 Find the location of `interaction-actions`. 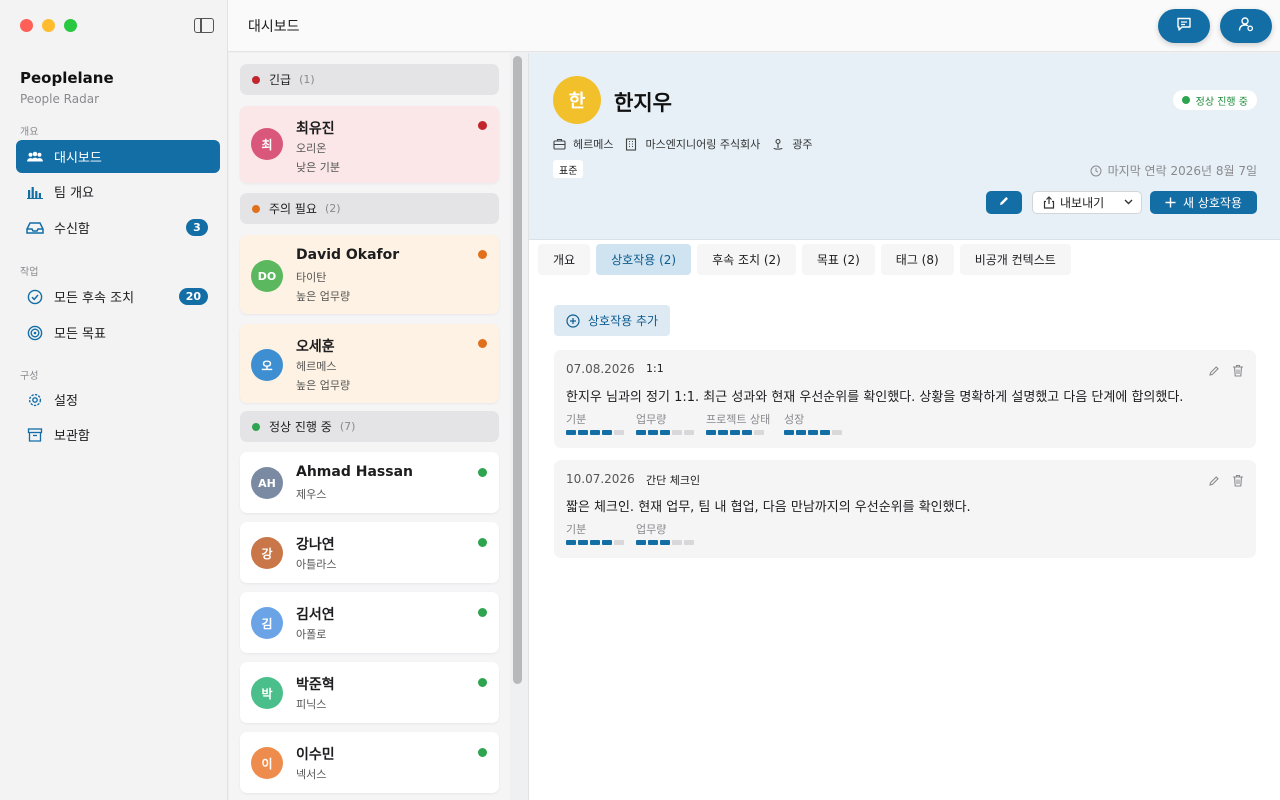

interaction-actions is located at coordinates (1226, 371).